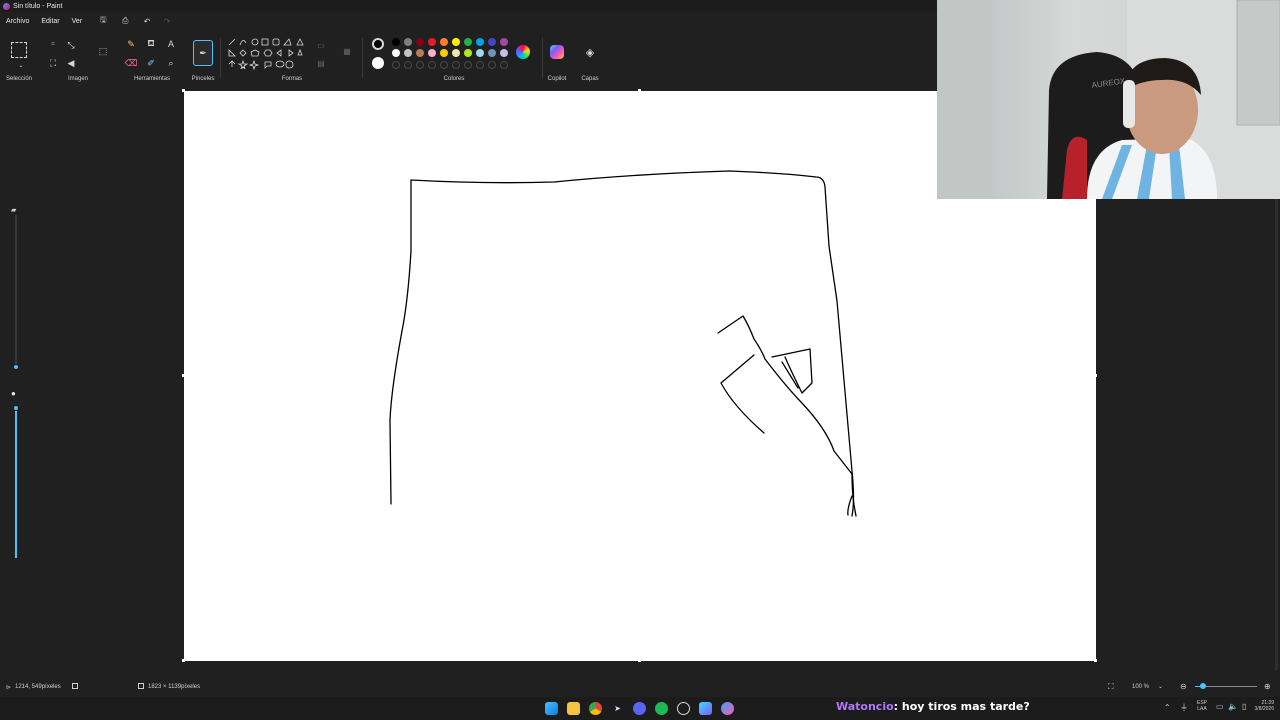  What do you see at coordinates (203, 53) in the screenshot?
I see `brush-icon: ✒` at bounding box center [203, 53].